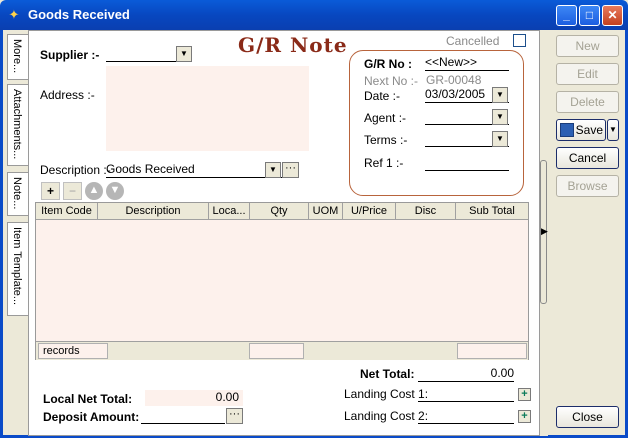 The height and width of the screenshot is (438, 628). I want to click on footer-sub-total, so click(492, 351).